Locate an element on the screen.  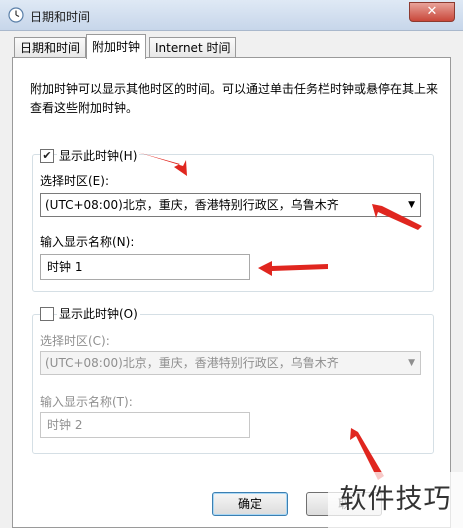
arrow-to-checkbox is located at coordinates (162, 164).